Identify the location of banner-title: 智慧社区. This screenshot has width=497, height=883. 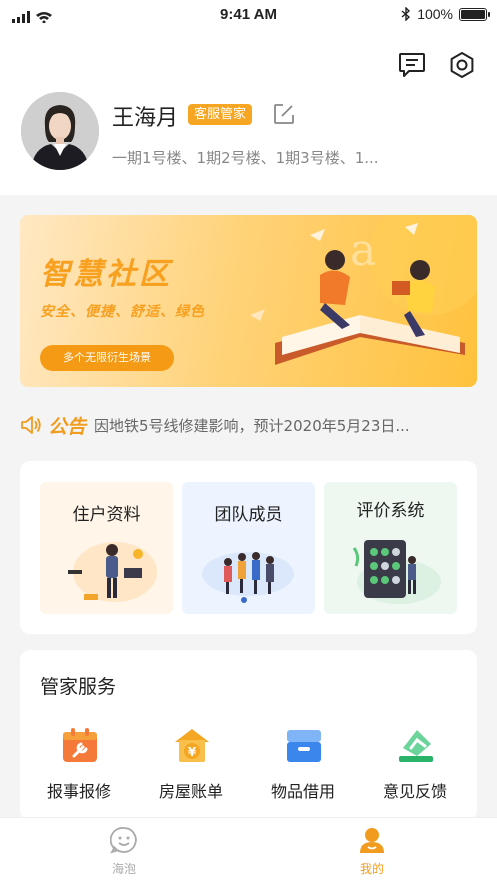
(106, 274).